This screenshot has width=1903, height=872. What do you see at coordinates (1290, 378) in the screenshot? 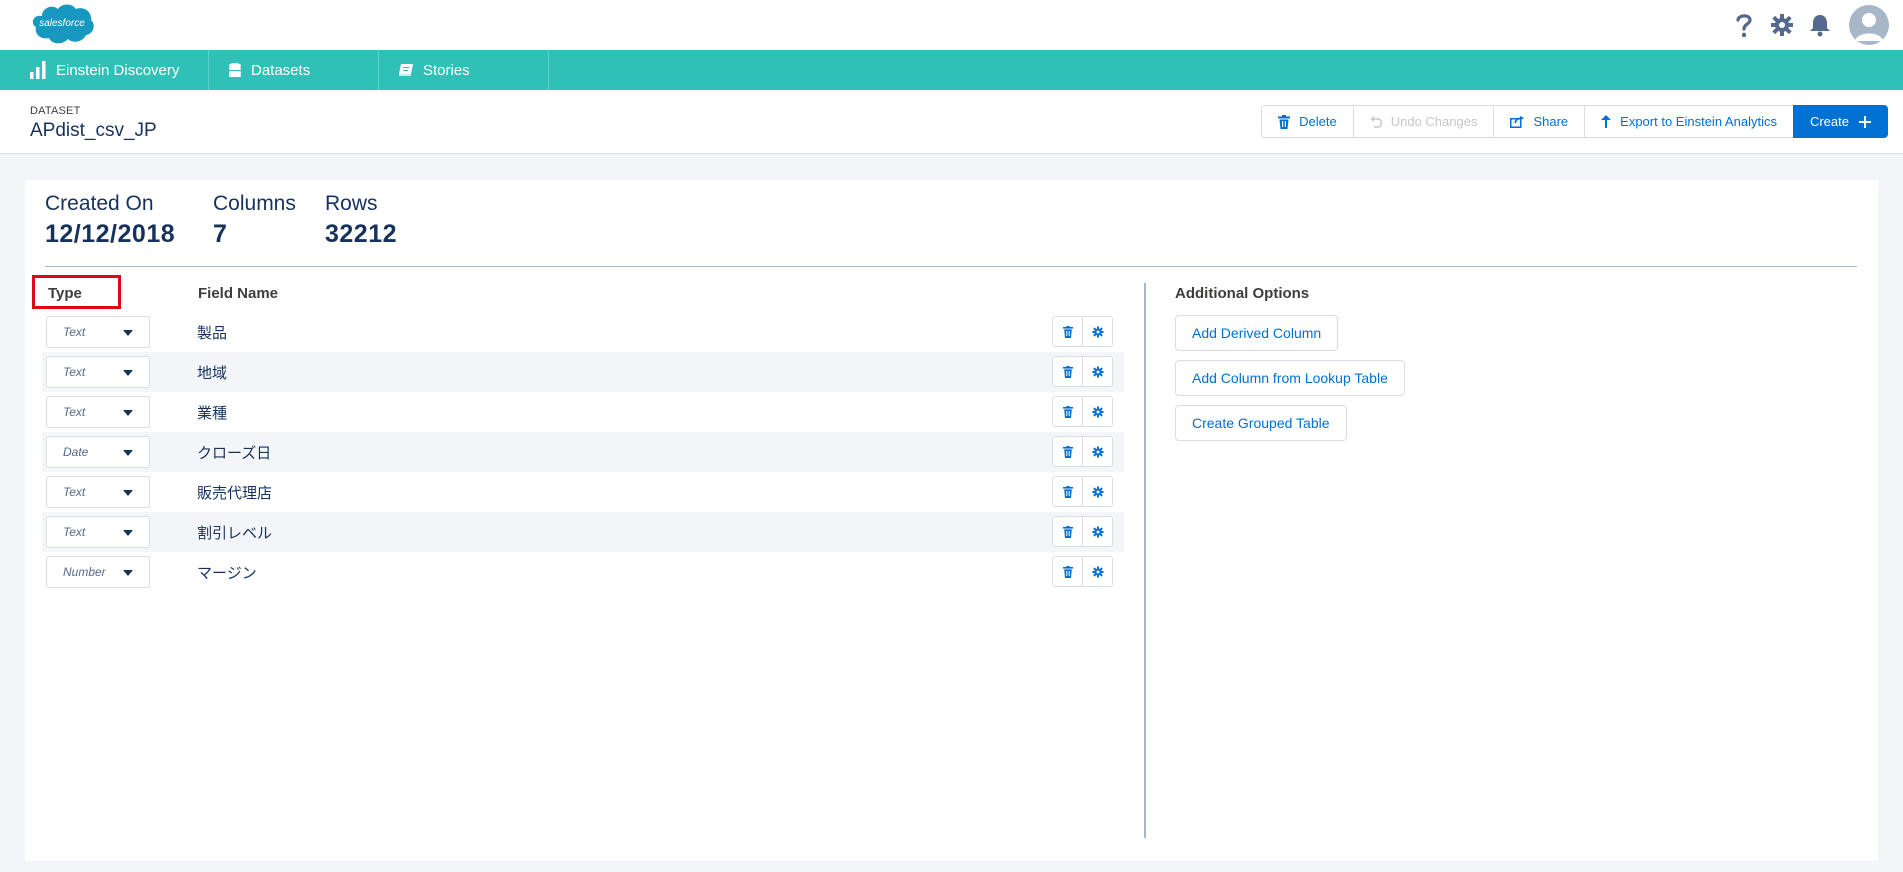
I see `add-lookup-column-button: Add Column from Lookup Table` at bounding box center [1290, 378].